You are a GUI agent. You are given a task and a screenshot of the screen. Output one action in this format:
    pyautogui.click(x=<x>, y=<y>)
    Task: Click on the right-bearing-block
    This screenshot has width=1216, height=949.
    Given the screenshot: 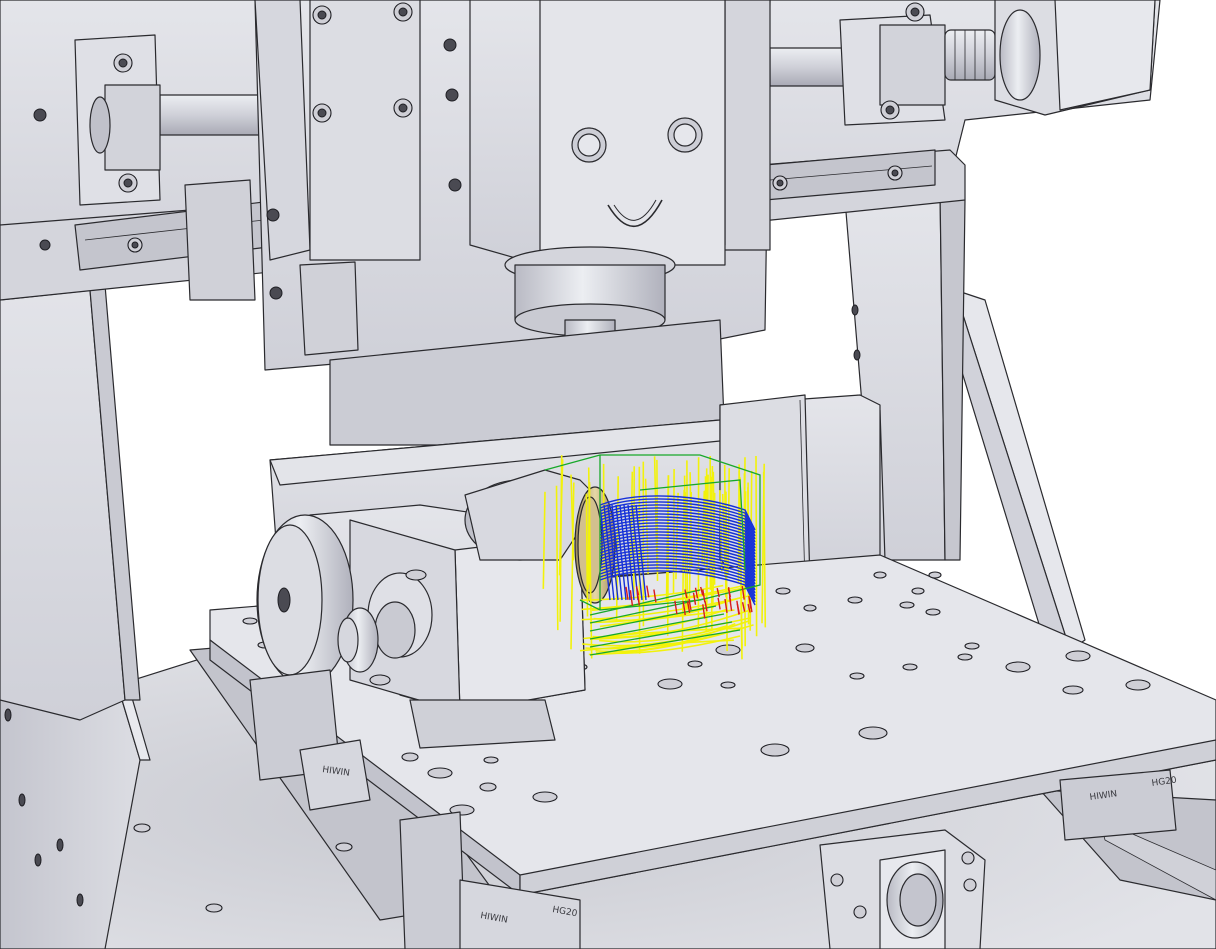 What is the action you would take?
    pyautogui.click(x=892, y=64)
    